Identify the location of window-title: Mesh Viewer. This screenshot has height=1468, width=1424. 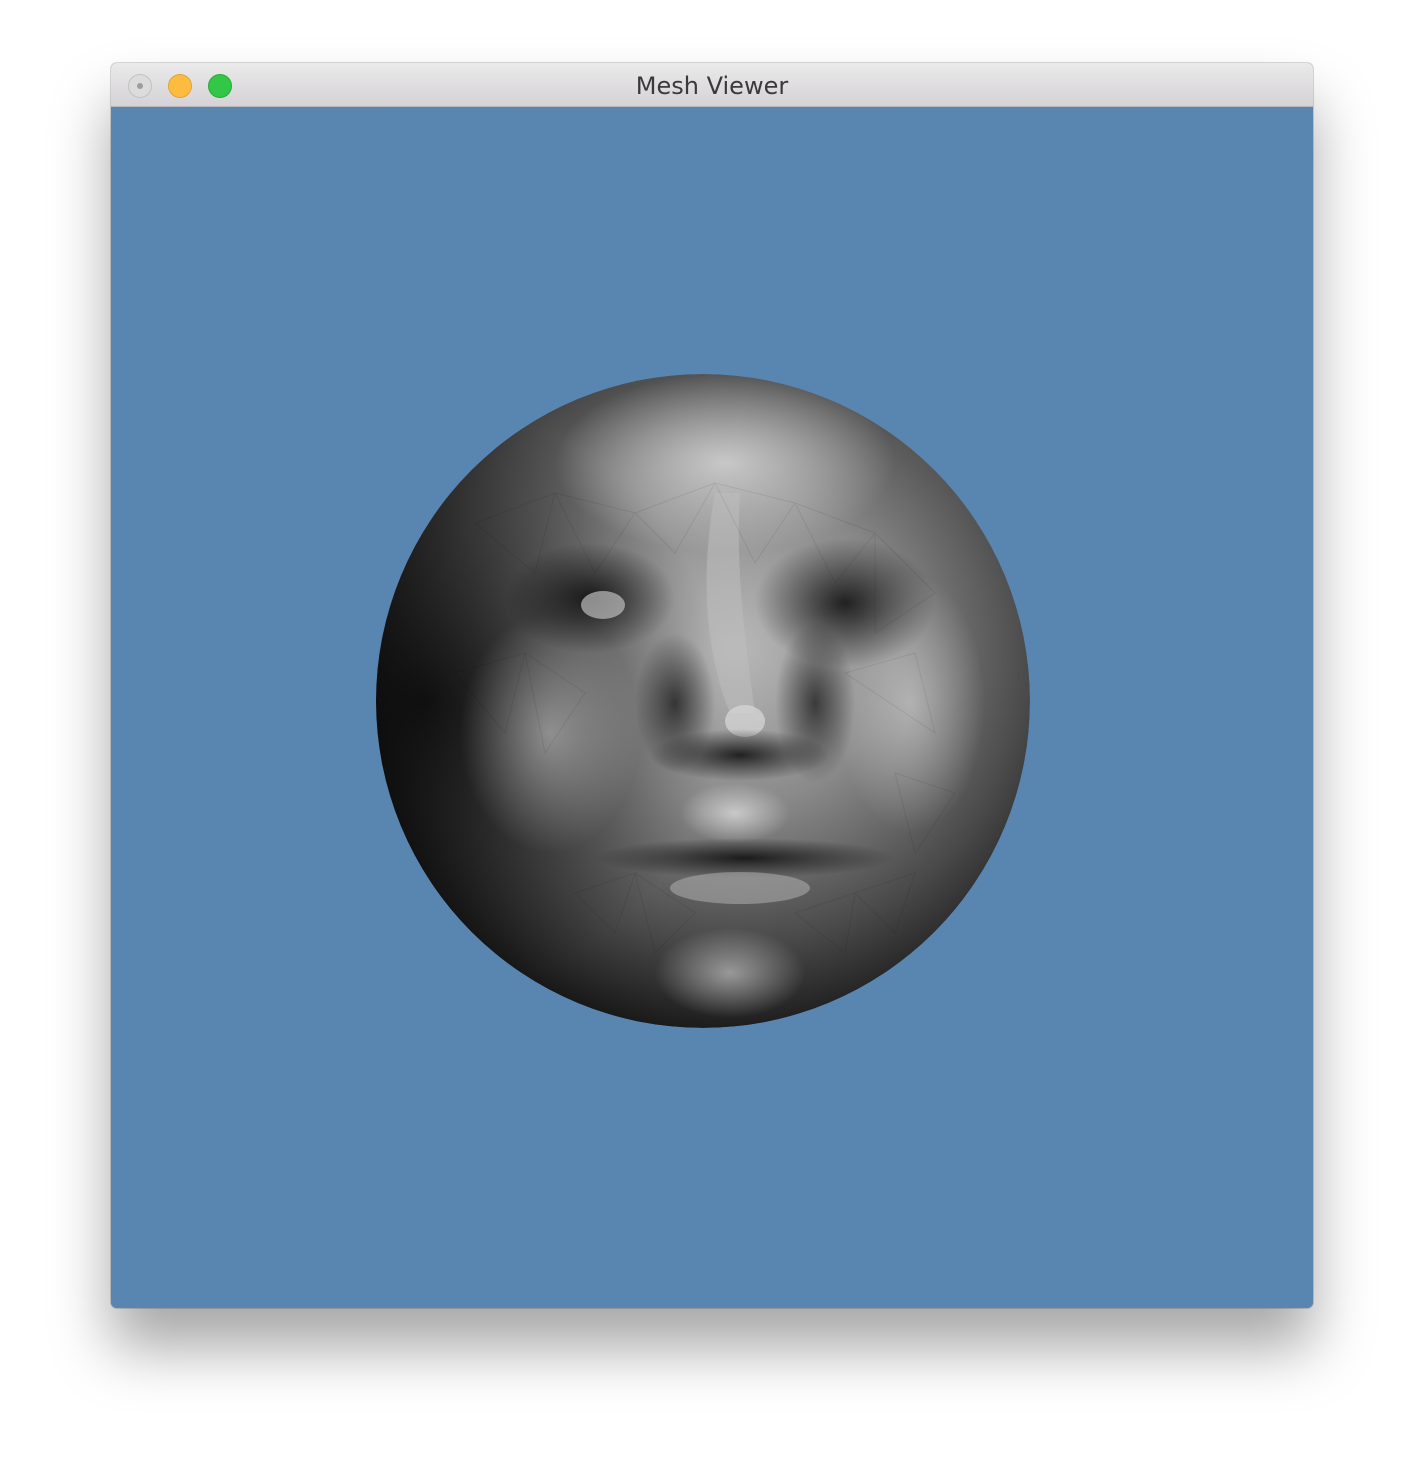
(712, 86).